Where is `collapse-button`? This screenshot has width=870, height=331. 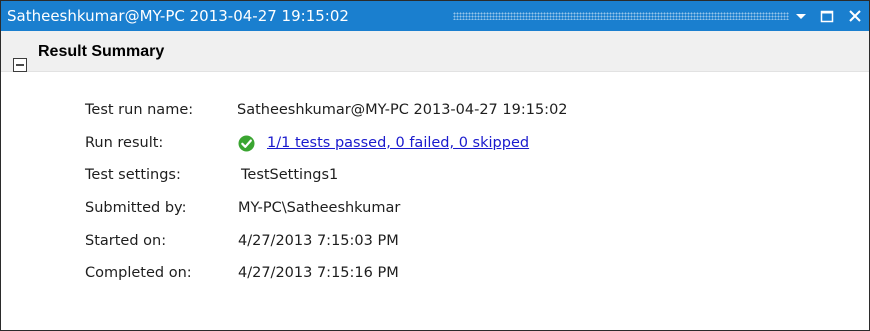 collapse-button is located at coordinates (20, 64).